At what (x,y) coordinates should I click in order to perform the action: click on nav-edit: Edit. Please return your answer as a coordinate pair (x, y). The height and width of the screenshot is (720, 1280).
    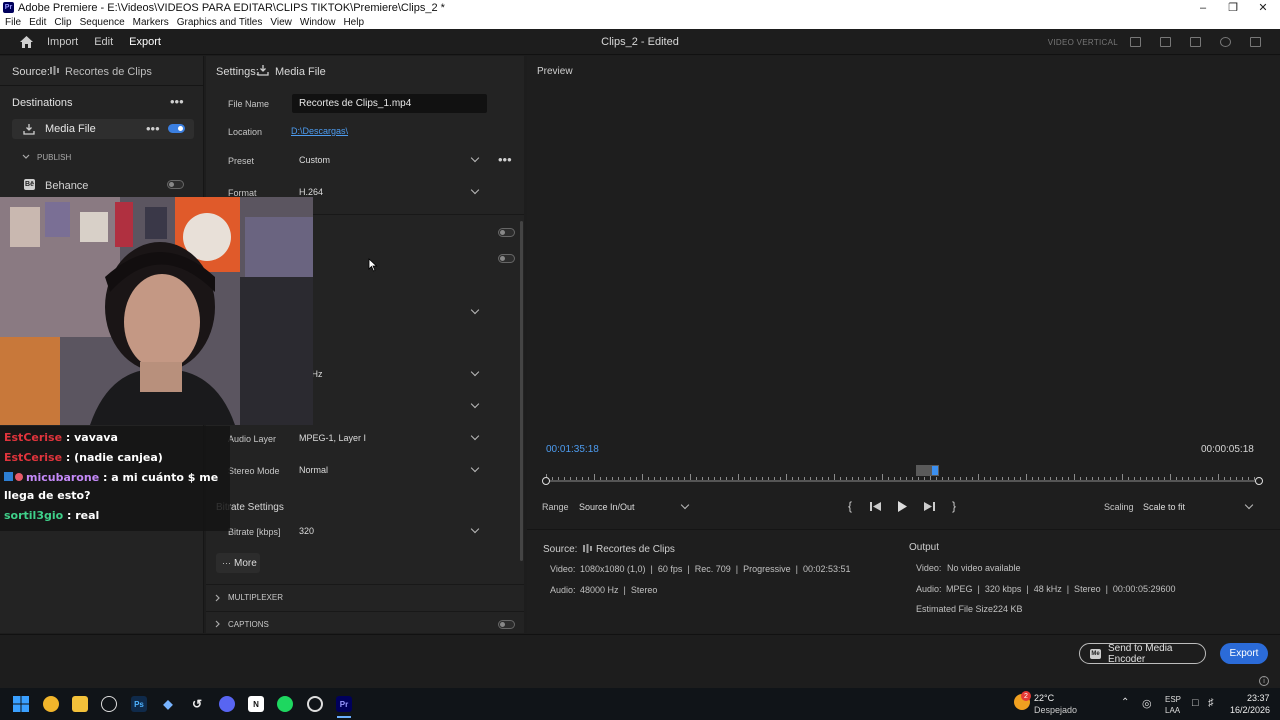
    Looking at the image, I should click on (103, 42).